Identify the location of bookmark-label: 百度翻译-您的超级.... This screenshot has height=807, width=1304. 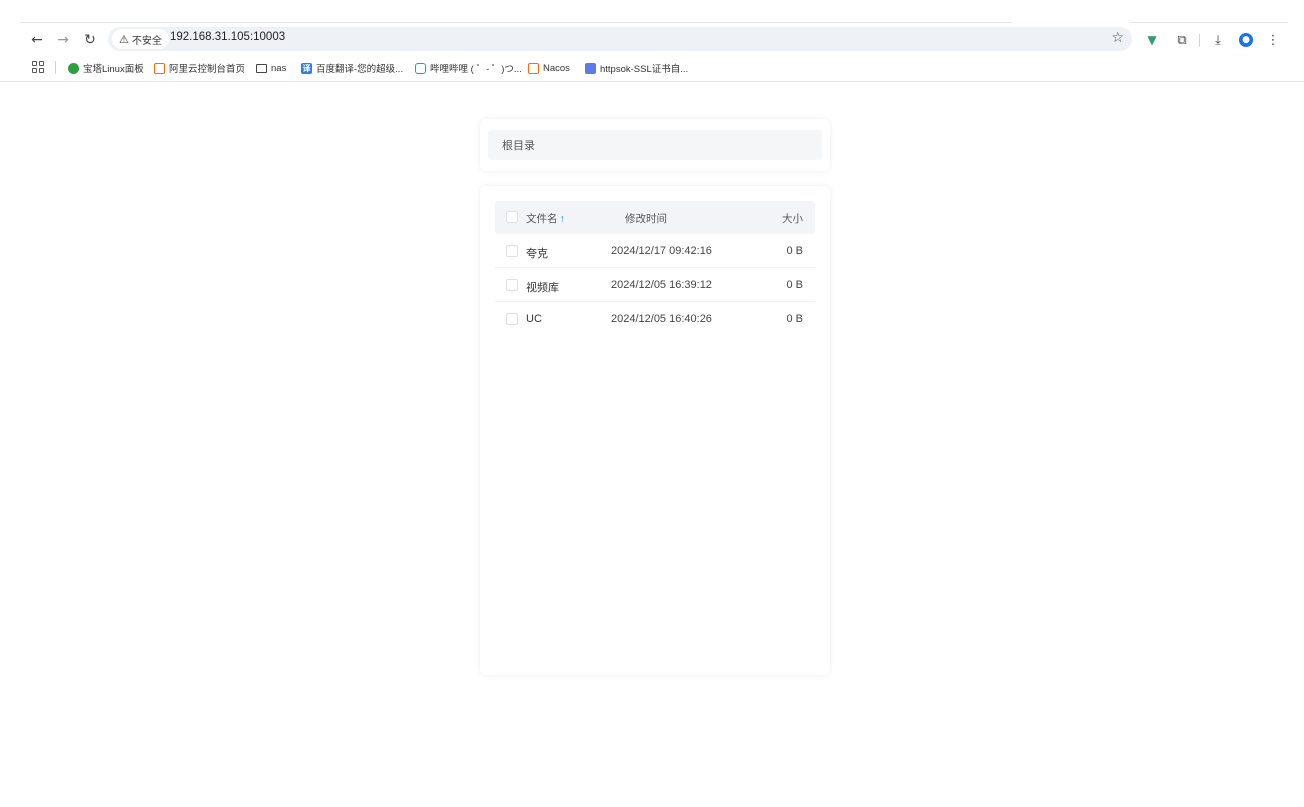
(360, 69).